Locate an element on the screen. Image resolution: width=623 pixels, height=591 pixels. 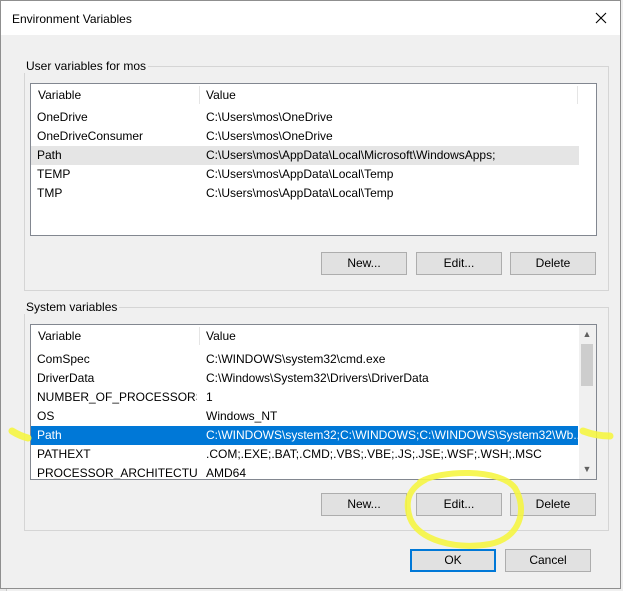
user-variables-label: User variables for mos is located at coordinates (86, 66).